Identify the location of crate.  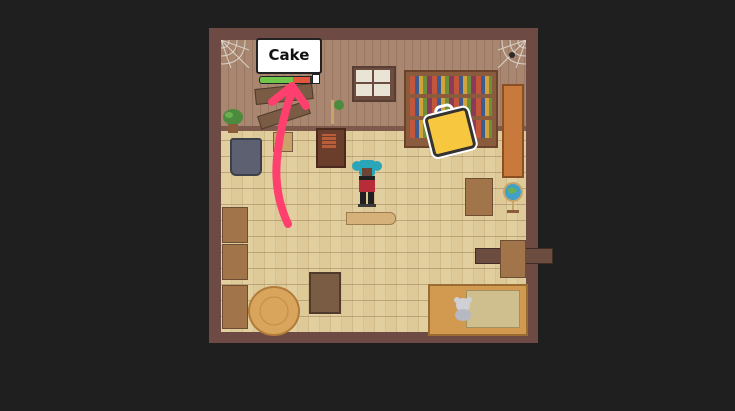
(325, 293).